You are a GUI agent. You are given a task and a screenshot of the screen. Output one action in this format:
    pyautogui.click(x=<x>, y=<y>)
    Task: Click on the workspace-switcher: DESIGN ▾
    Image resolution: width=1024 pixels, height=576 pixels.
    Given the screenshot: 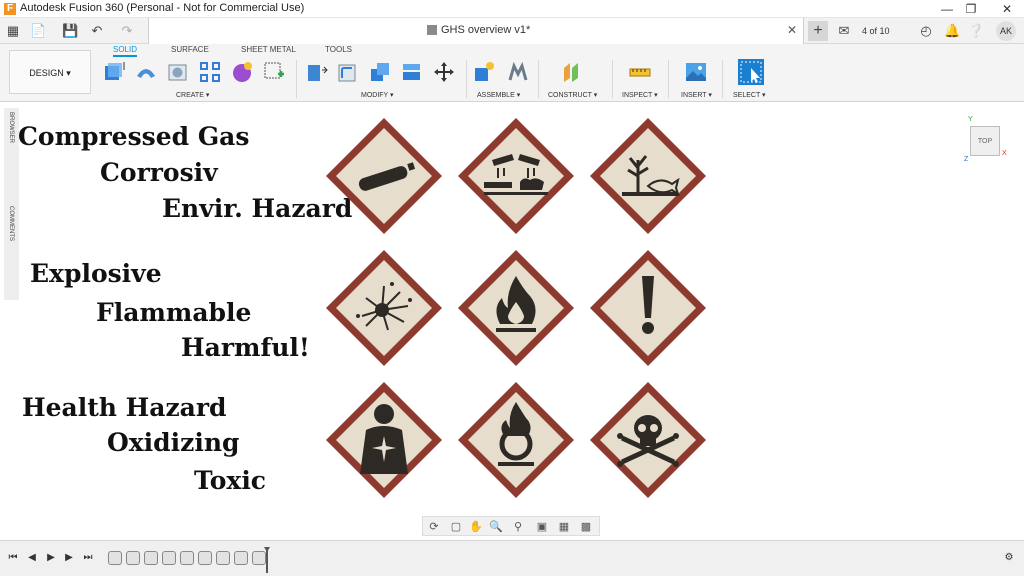 What is the action you would take?
    pyautogui.click(x=50, y=72)
    